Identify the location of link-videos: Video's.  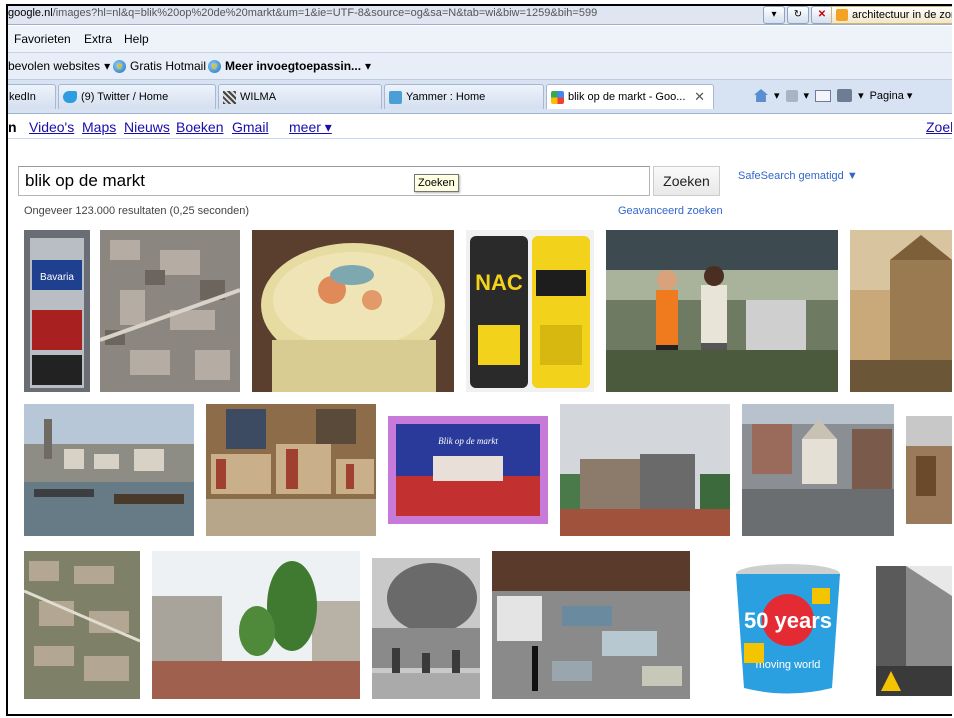
(51, 127).